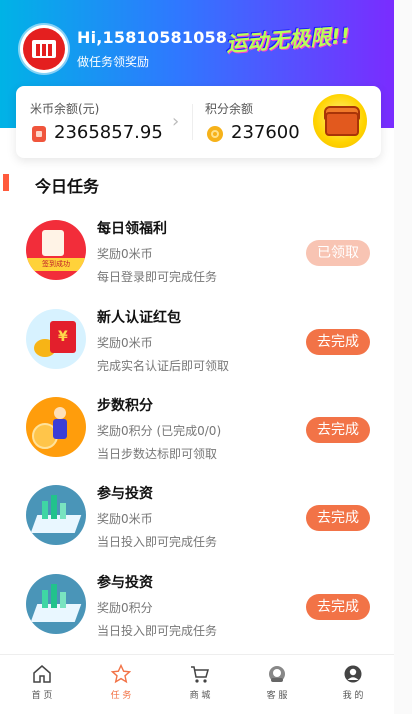 The image size is (412, 715). I want to click on task-item: 步数积分 奖励0积分 (已完成0/0) 当日步数达标即可领取 去完成, so click(197, 441).